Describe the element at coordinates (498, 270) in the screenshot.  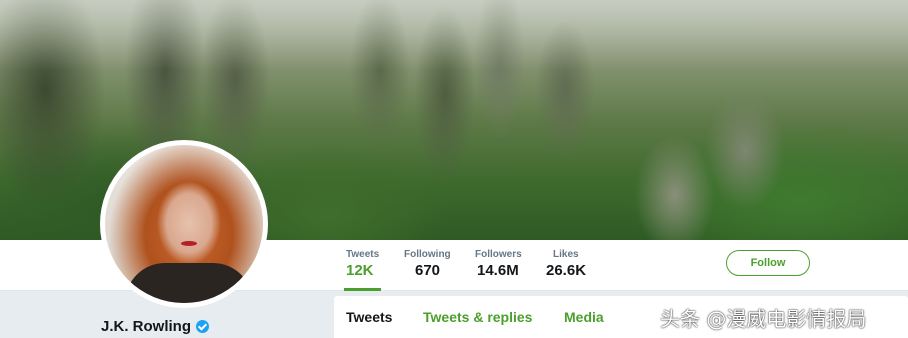
I see `stat-value: 14.6M` at that location.